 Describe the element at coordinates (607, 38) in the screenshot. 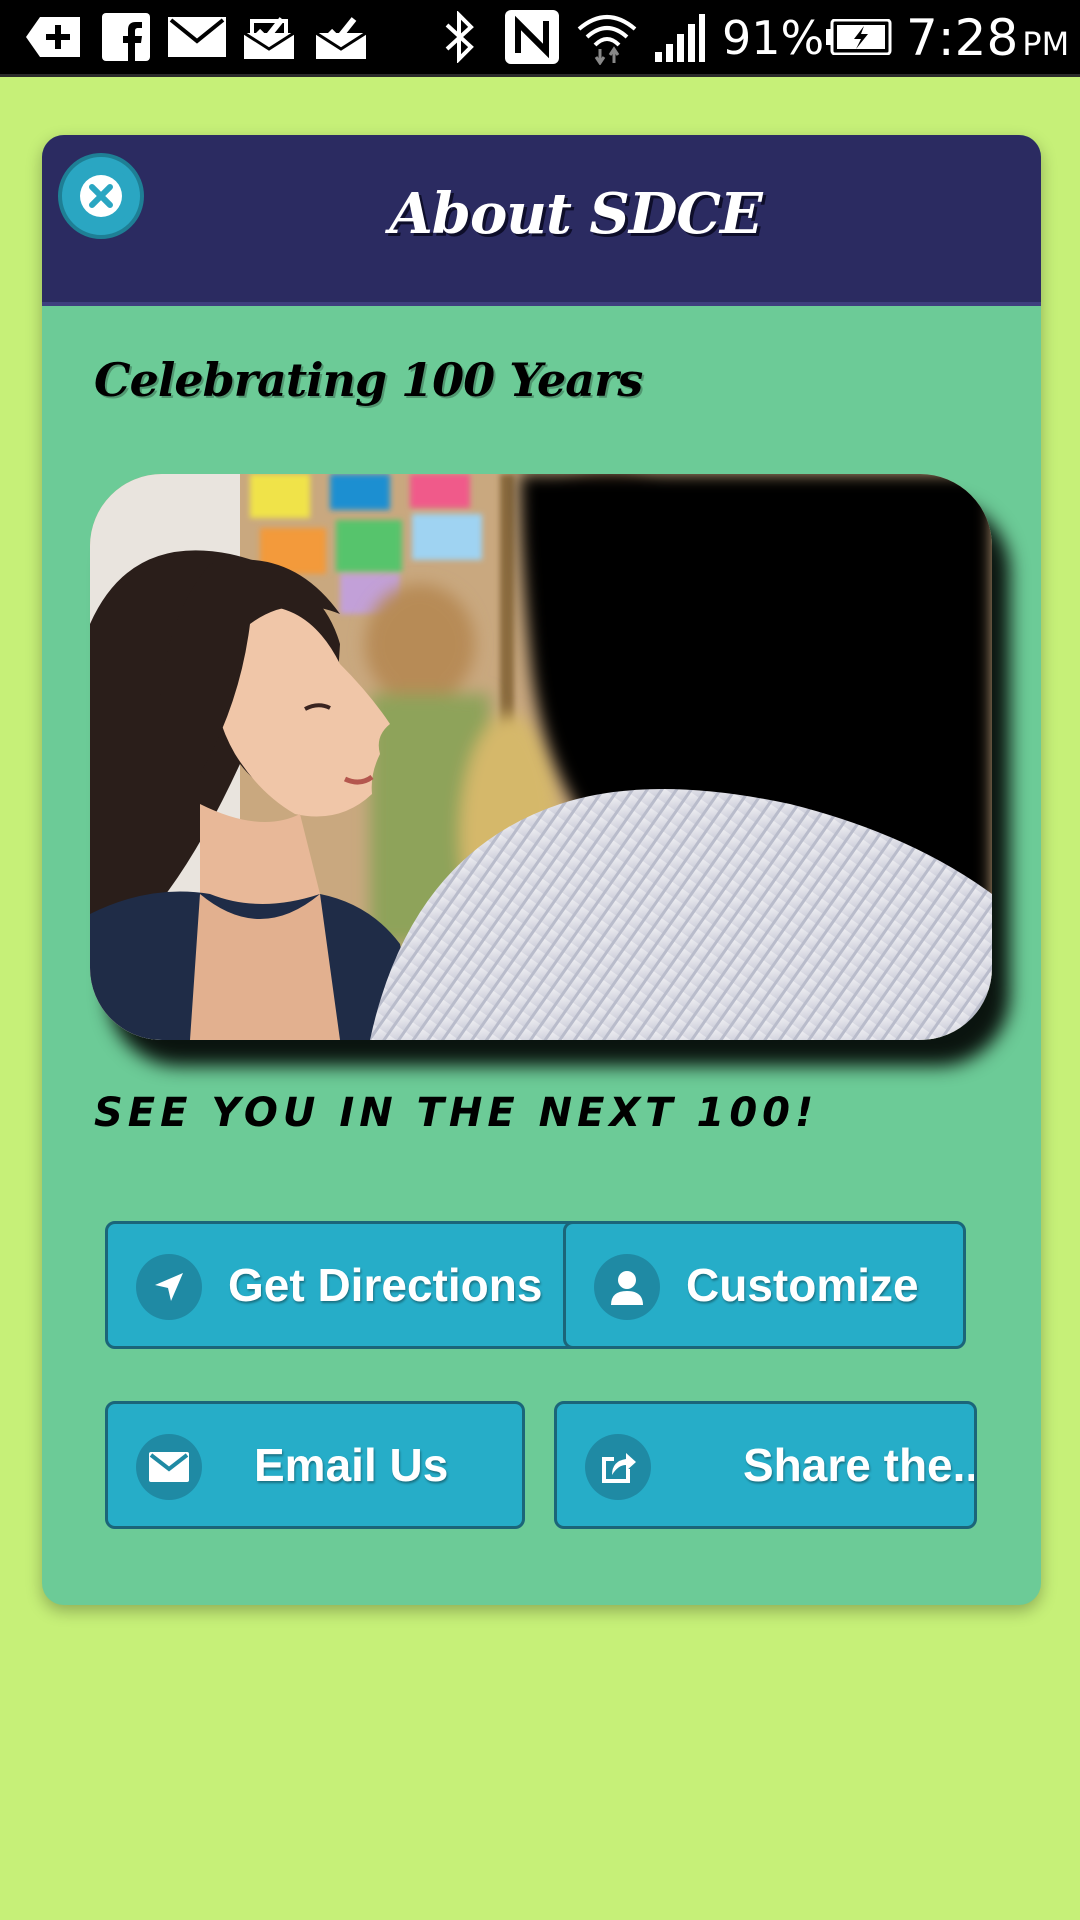

I see `wifi-icon` at that location.